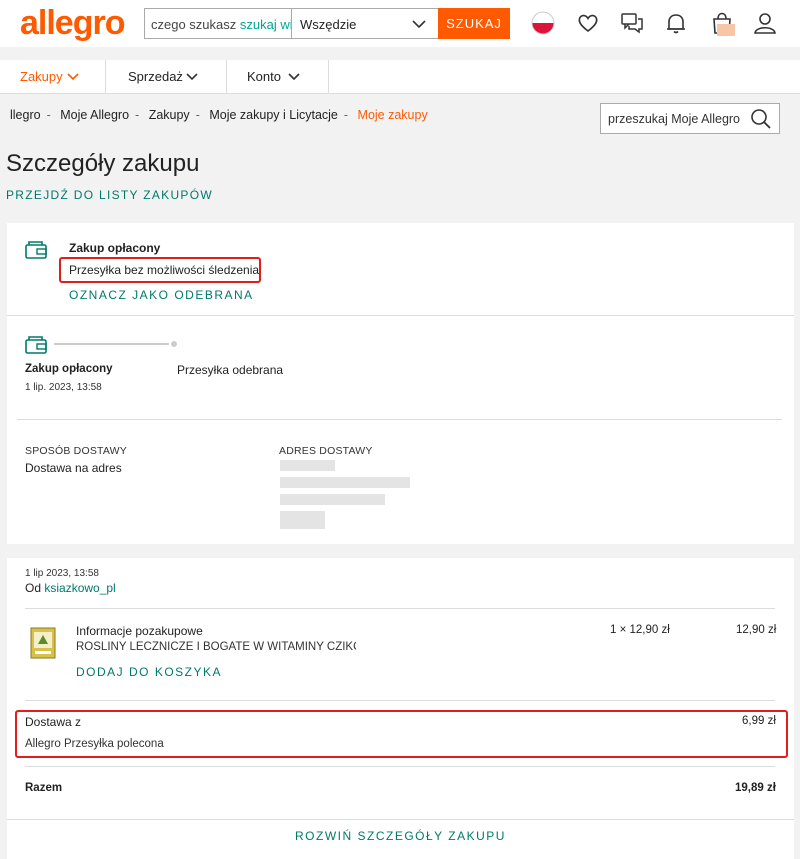 This screenshot has width=800, height=859. I want to click on nav-item-zakupy: Zakupy, so click(53, 76).